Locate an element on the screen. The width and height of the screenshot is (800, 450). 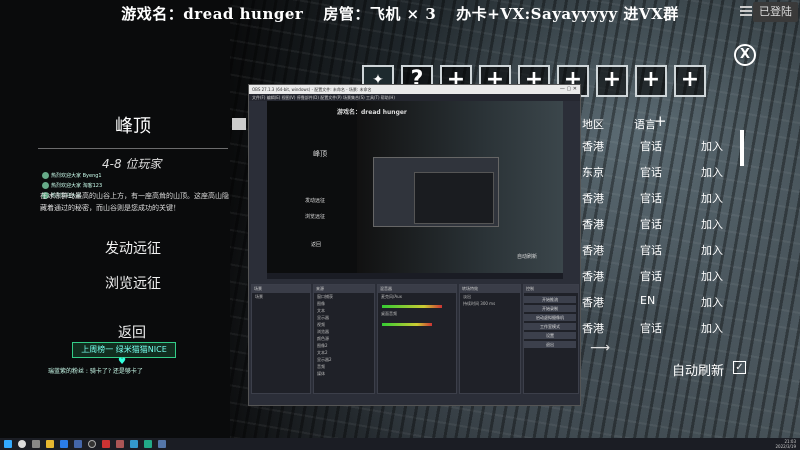
game-icon is located at coordinates (120, 444).